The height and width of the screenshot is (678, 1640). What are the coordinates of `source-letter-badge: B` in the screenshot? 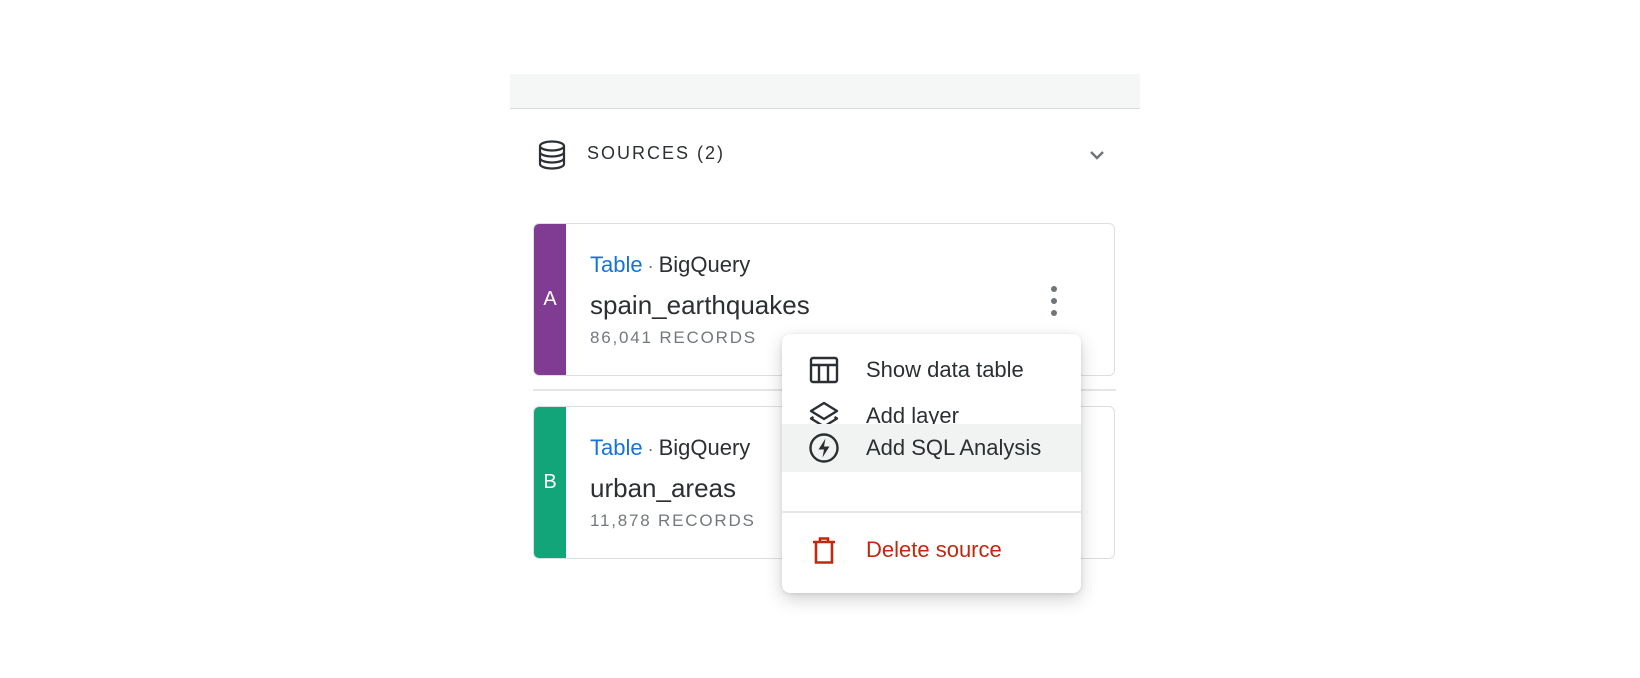 It's located at (550, 482).